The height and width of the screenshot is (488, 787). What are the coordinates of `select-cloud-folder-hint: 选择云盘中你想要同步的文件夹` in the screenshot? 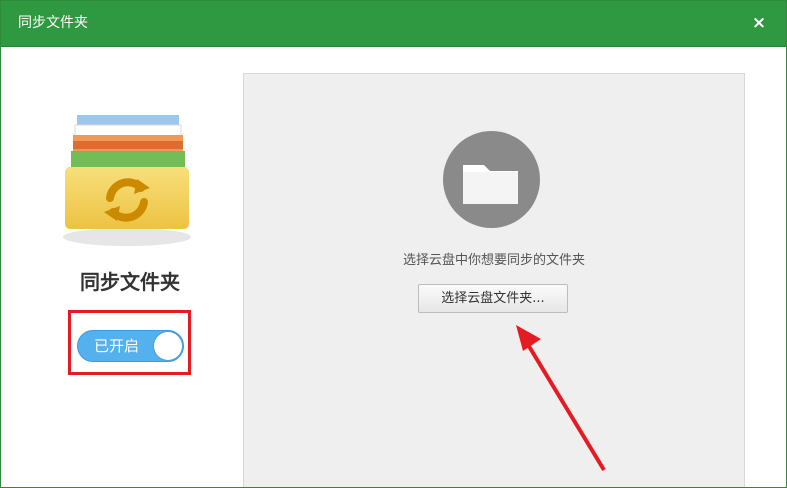 It's located at (493, 260).